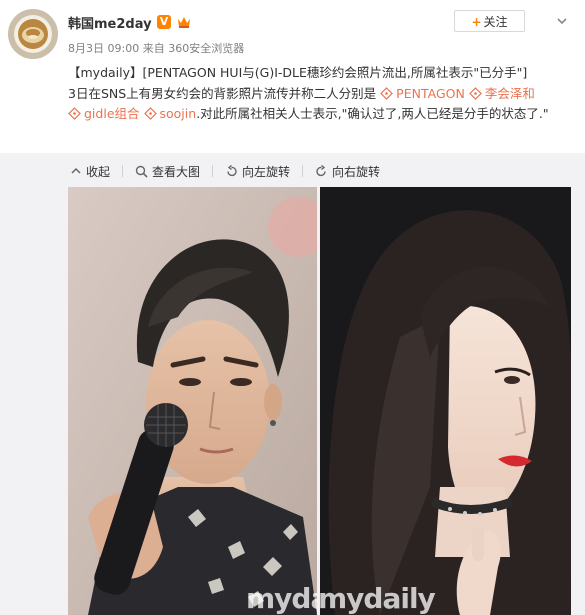 The height and width of the screenshot is (615, 585). I want to click on watermark-left: mydaily, so click(281, 598).